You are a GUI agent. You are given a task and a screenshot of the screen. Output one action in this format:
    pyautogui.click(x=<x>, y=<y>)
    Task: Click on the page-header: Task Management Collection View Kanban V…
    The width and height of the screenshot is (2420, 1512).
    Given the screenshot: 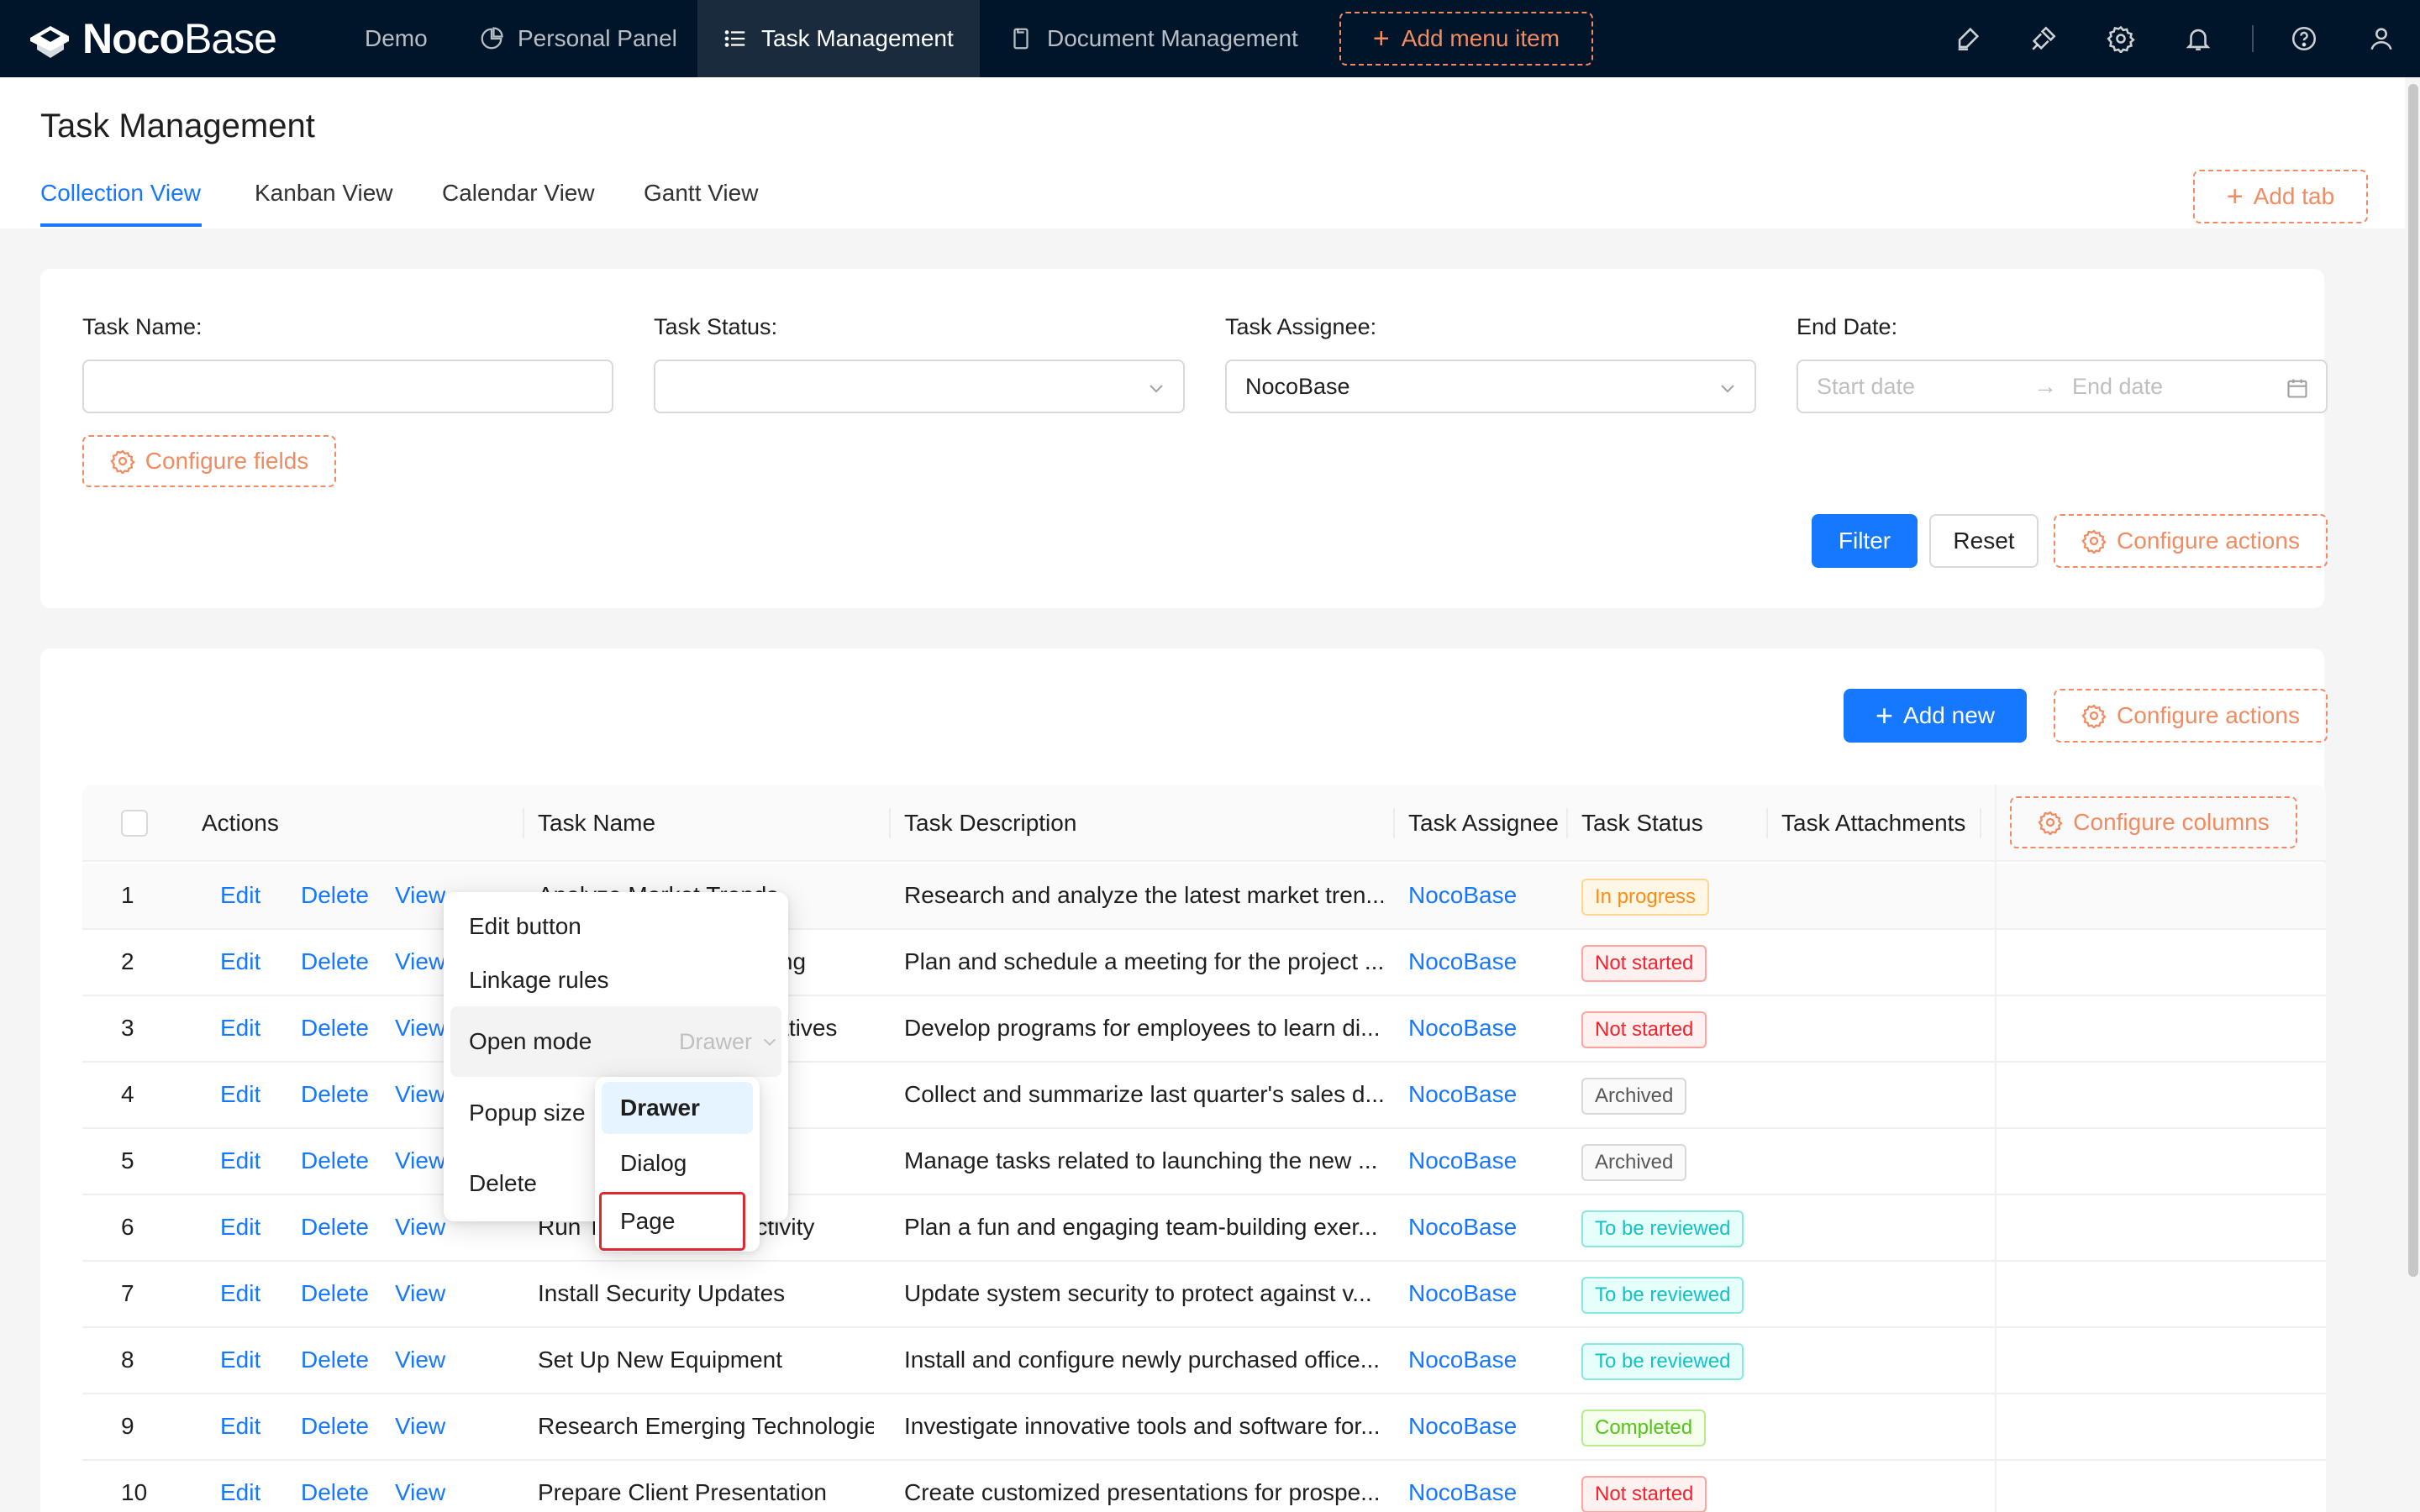 What is the action you would take?
    pyautogui.click(x=1202, y=152)
    